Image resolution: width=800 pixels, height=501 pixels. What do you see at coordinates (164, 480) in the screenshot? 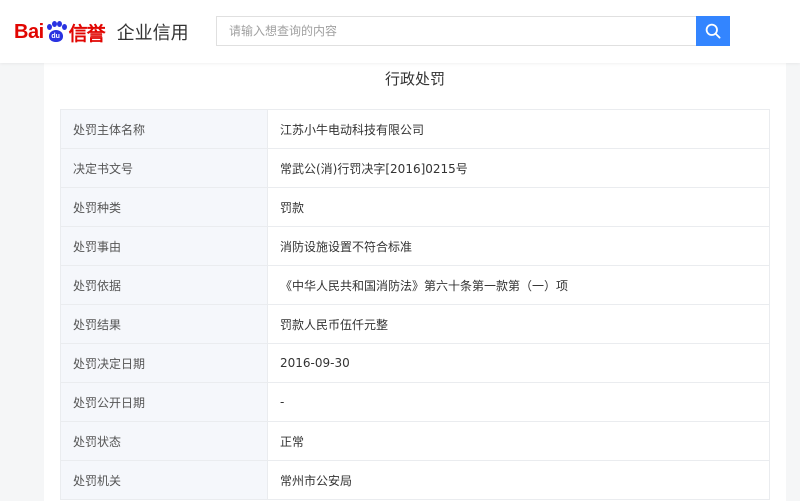
I see `row-label: 处罚机关` at bounding box center [164, 480].